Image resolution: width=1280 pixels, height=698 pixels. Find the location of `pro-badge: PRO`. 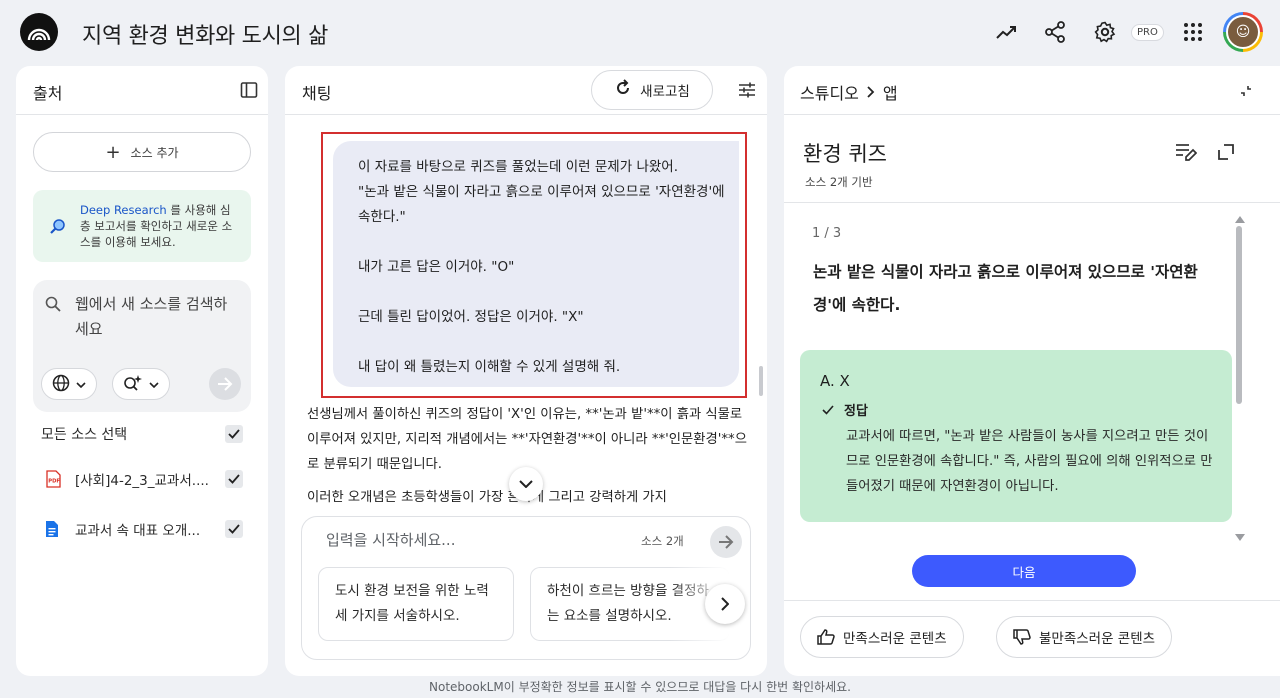

pro-badge: PRO is located at coordinates (1147, 32).